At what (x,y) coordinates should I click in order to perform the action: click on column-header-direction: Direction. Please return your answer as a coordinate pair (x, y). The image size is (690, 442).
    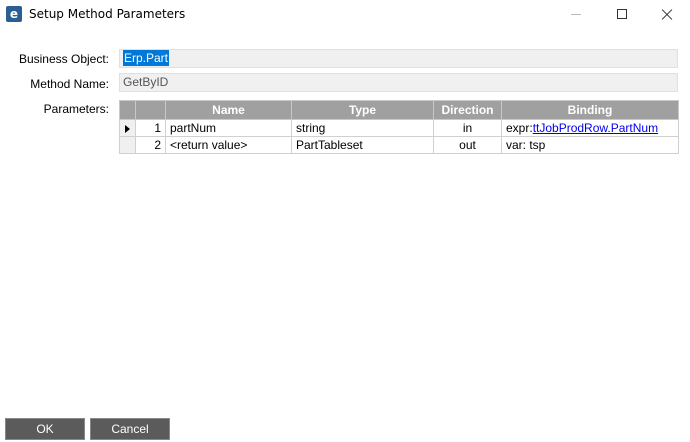
    Looking at the image, I should click on (467, 110).